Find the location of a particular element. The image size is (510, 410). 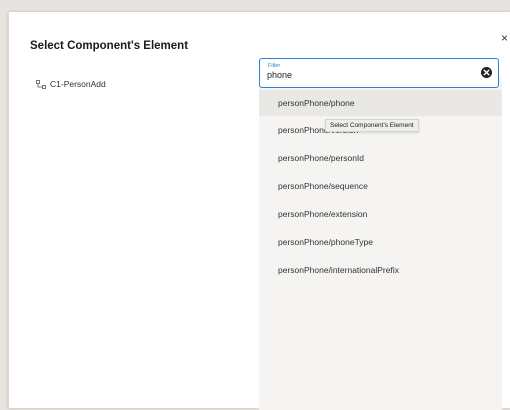

filter-field: Filter is located at coordinates (379, 73).